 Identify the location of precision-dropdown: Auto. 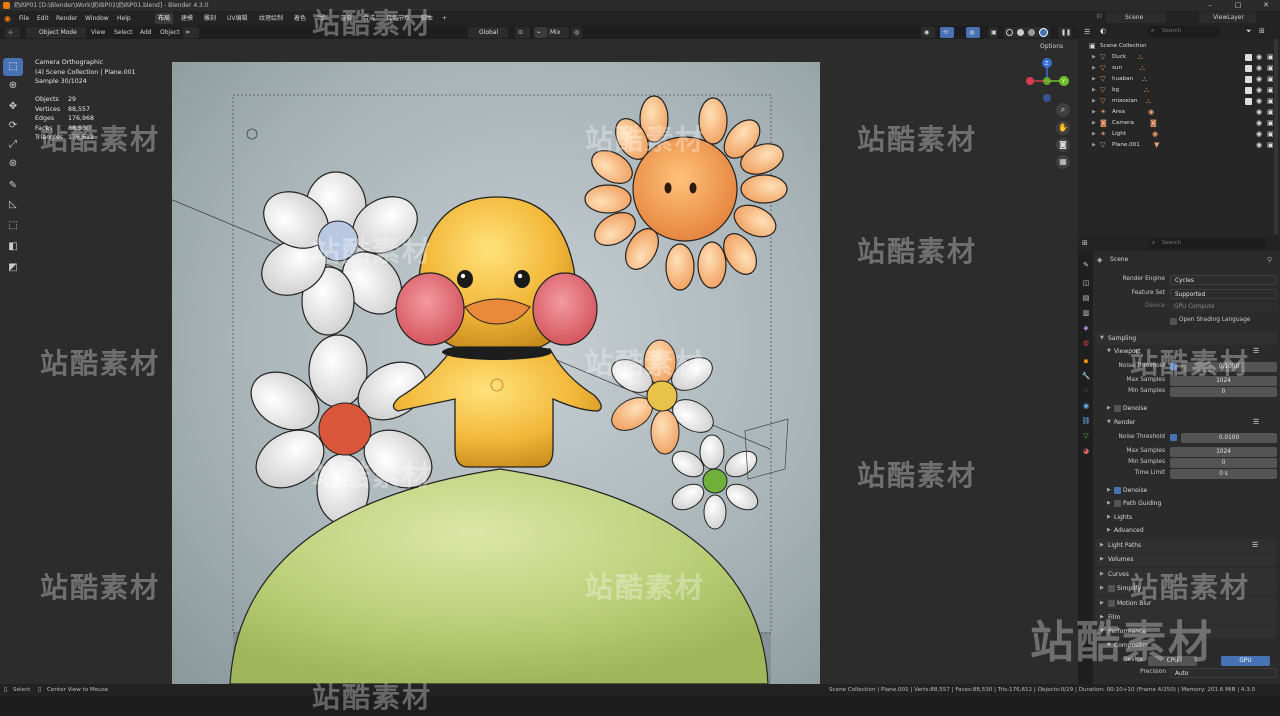
(1223, 673).